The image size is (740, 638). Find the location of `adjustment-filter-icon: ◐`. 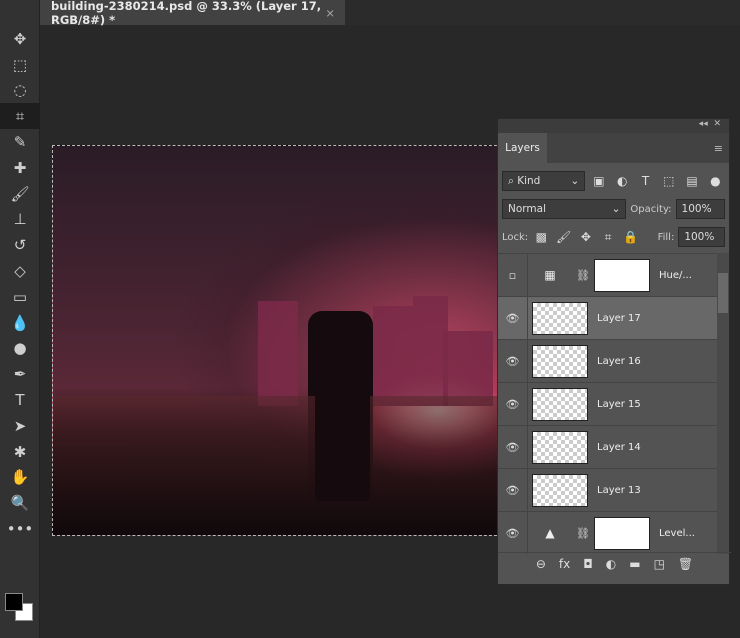

adjustment-filter-icon: ◐ is located at coordinates (622, 181).